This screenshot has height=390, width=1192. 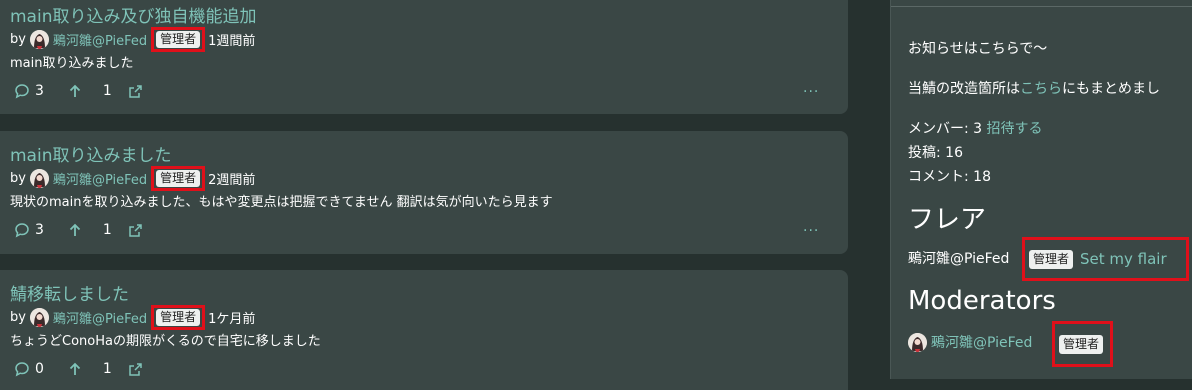 I want to click on comments-stat: コメント: 18, so click(x=949, y=177).